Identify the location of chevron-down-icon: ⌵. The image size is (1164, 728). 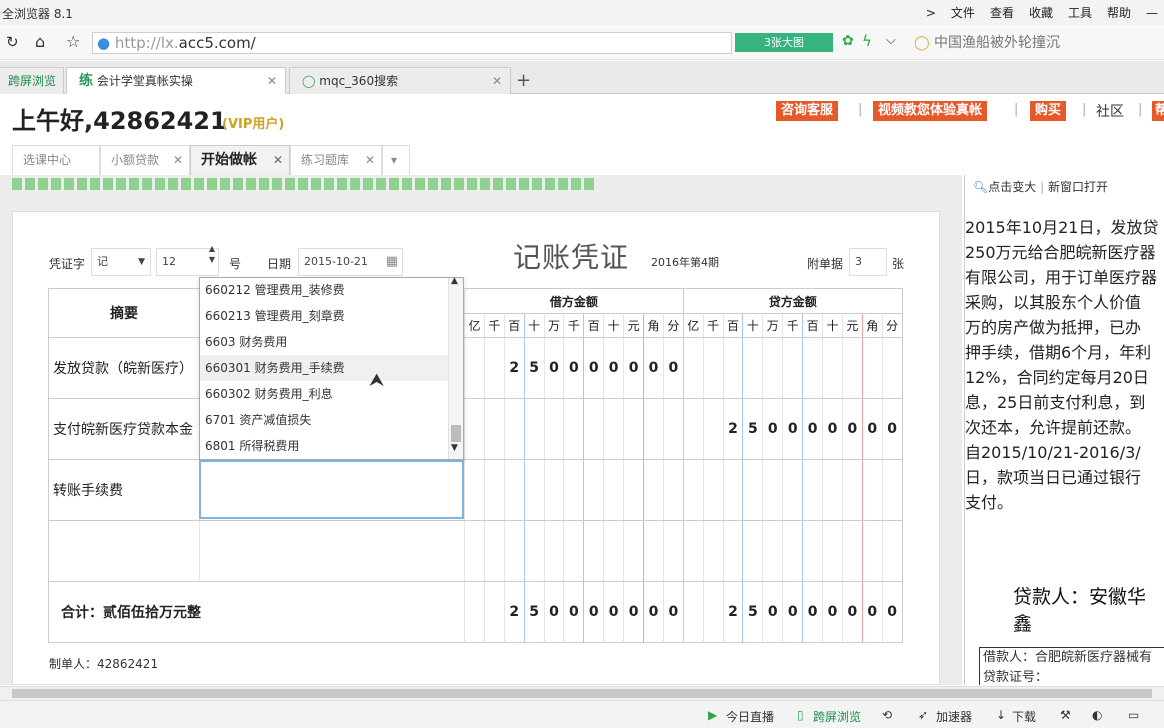
(891, 40).